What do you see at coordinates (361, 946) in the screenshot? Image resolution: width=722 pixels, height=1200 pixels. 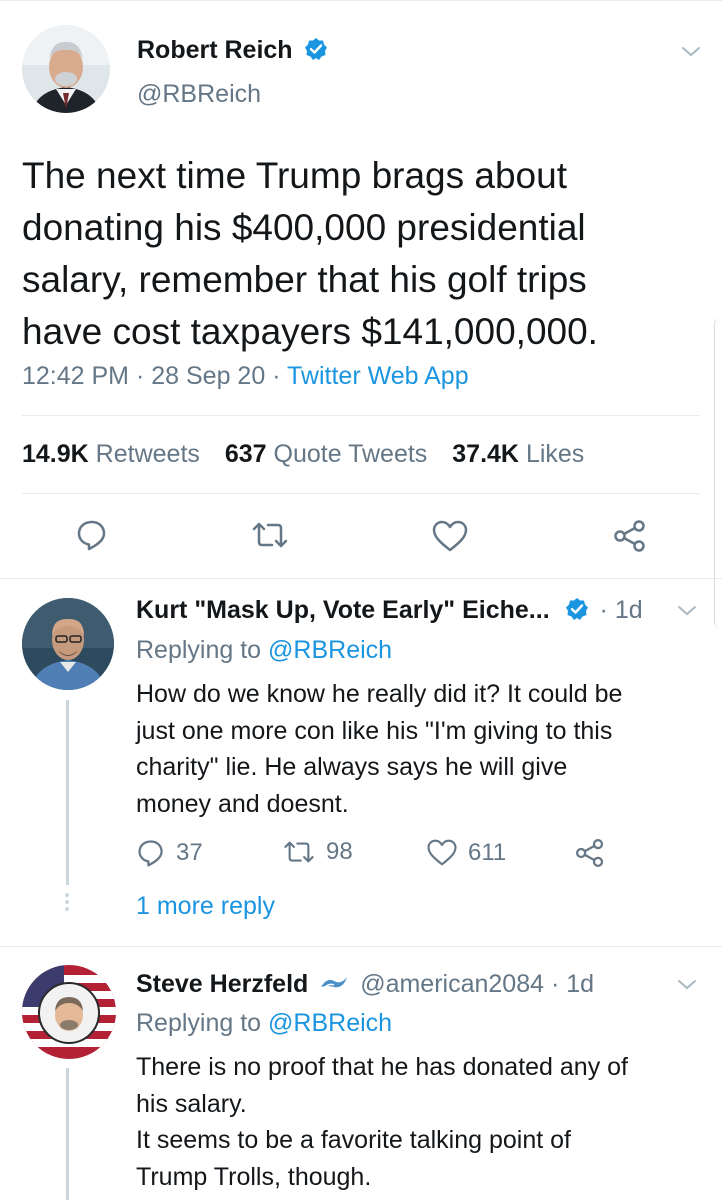 I see `reply-divider` at bounding box center [361, 946].